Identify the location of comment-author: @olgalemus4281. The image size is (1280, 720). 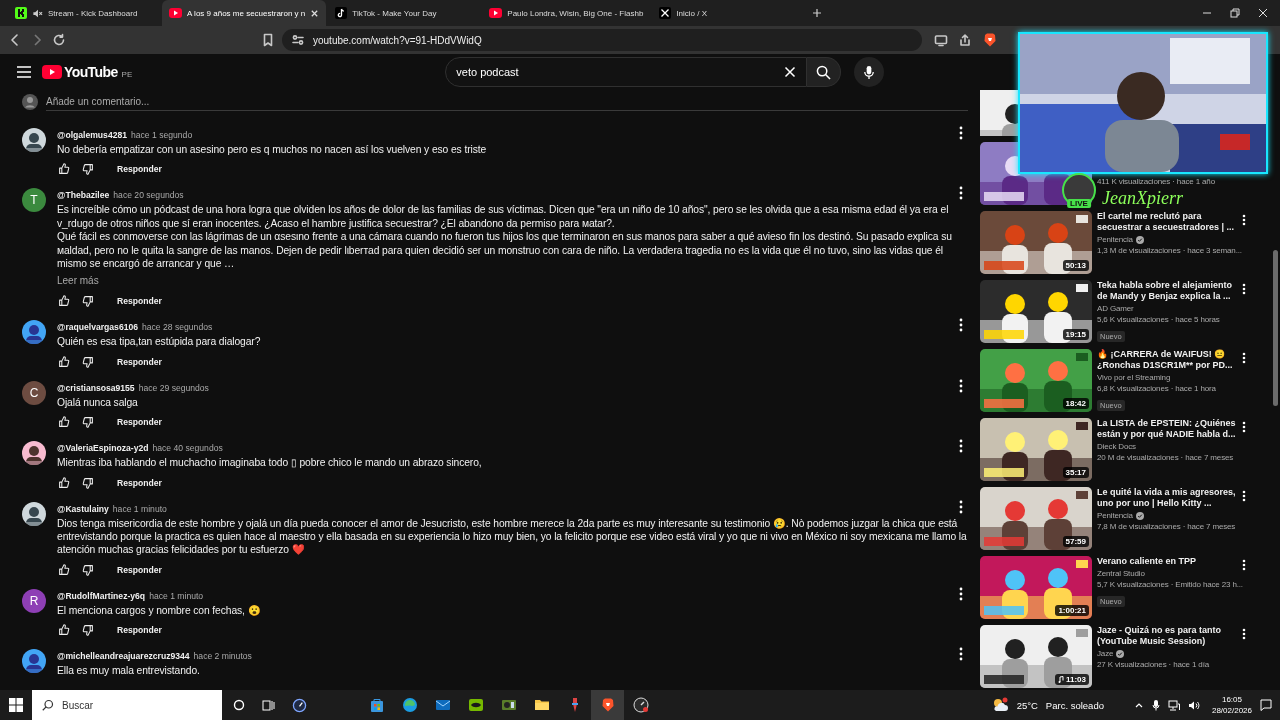
(92, 135).